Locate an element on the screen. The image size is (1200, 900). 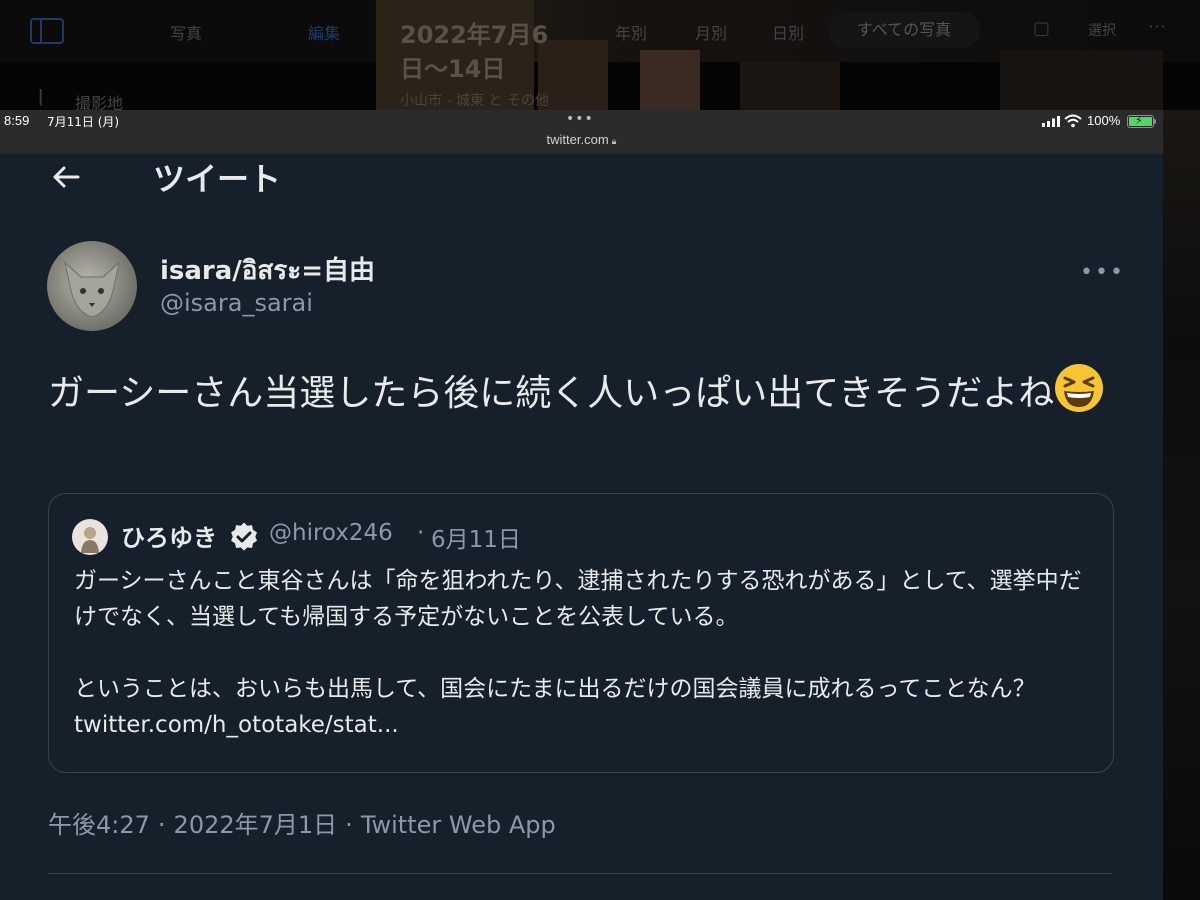
quoted-handle: @hirox246 is located at coordinates (331, 533).